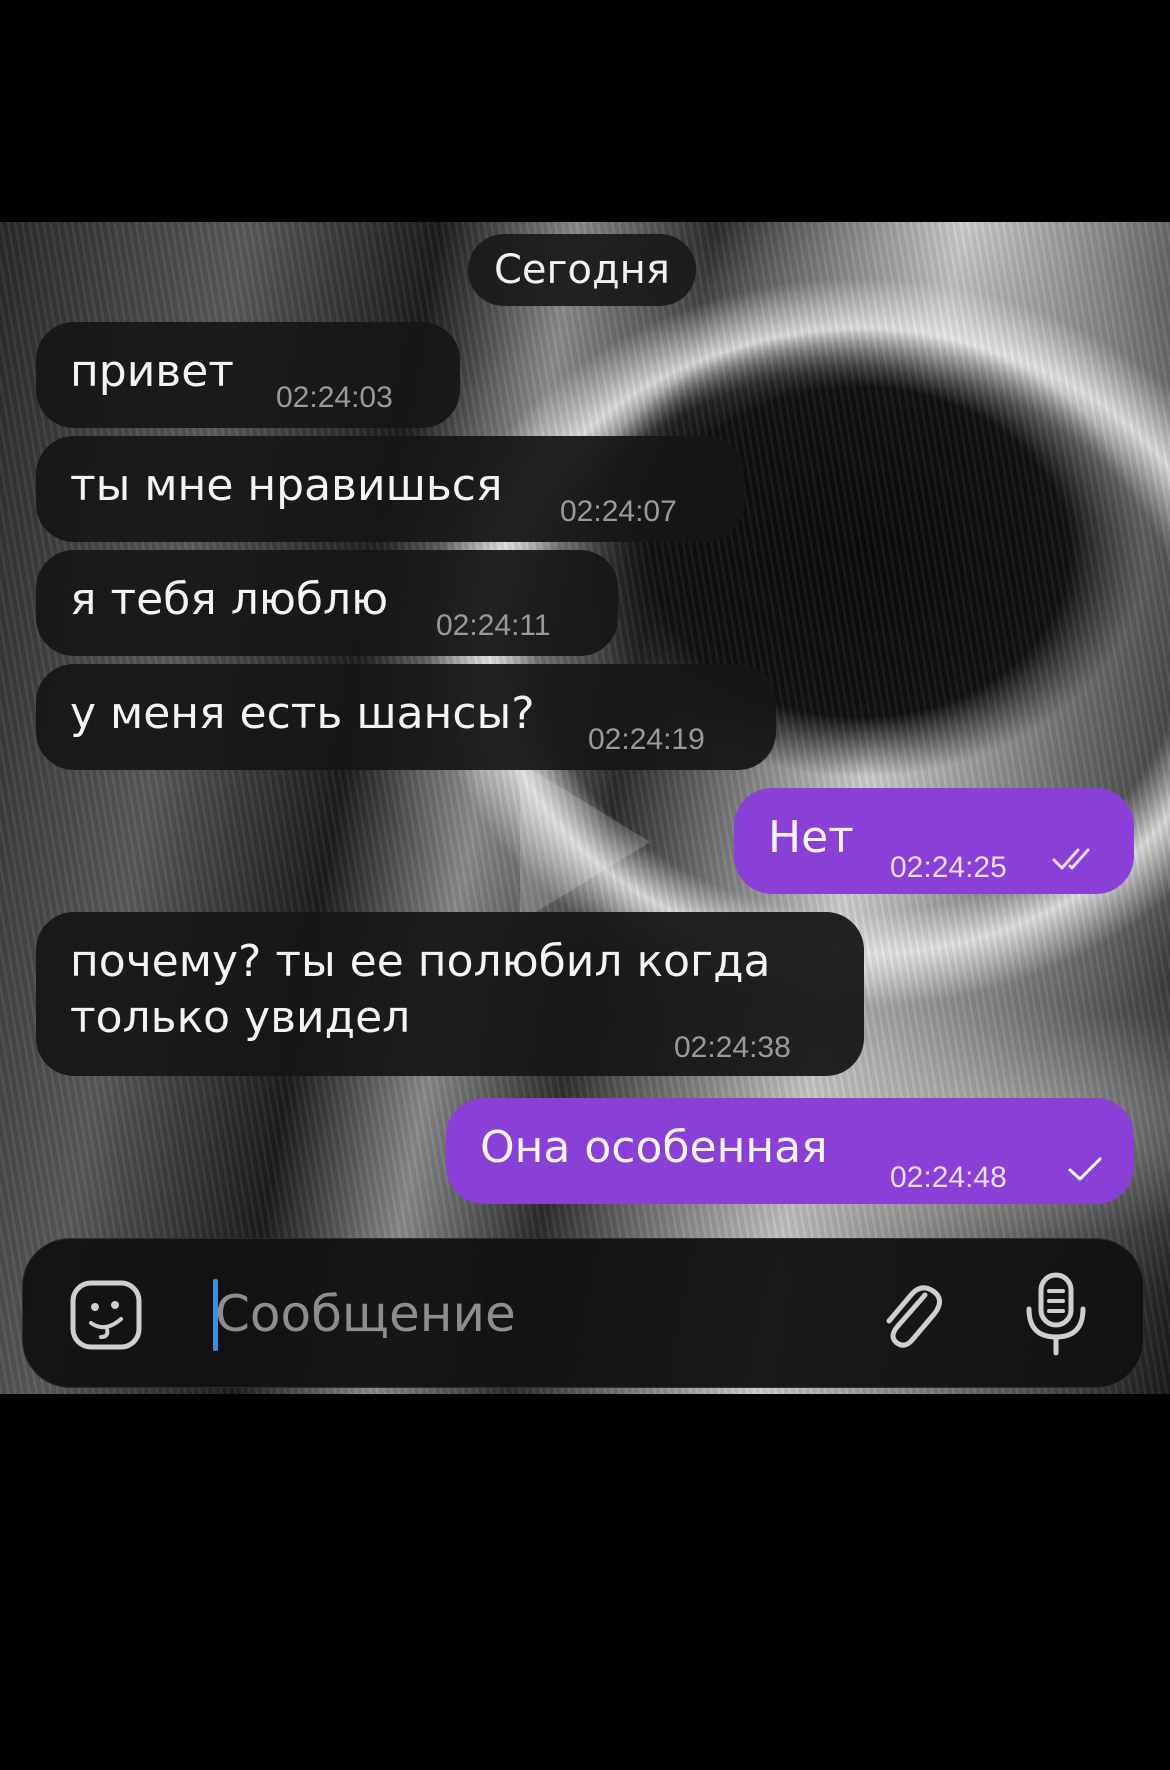 The width and height of the screenshot is (1170, 1770). What do you see at coordinates (618, 511) in the screenshot?
I see `message-time: 02:24:07` at bounding box center [618, 511].